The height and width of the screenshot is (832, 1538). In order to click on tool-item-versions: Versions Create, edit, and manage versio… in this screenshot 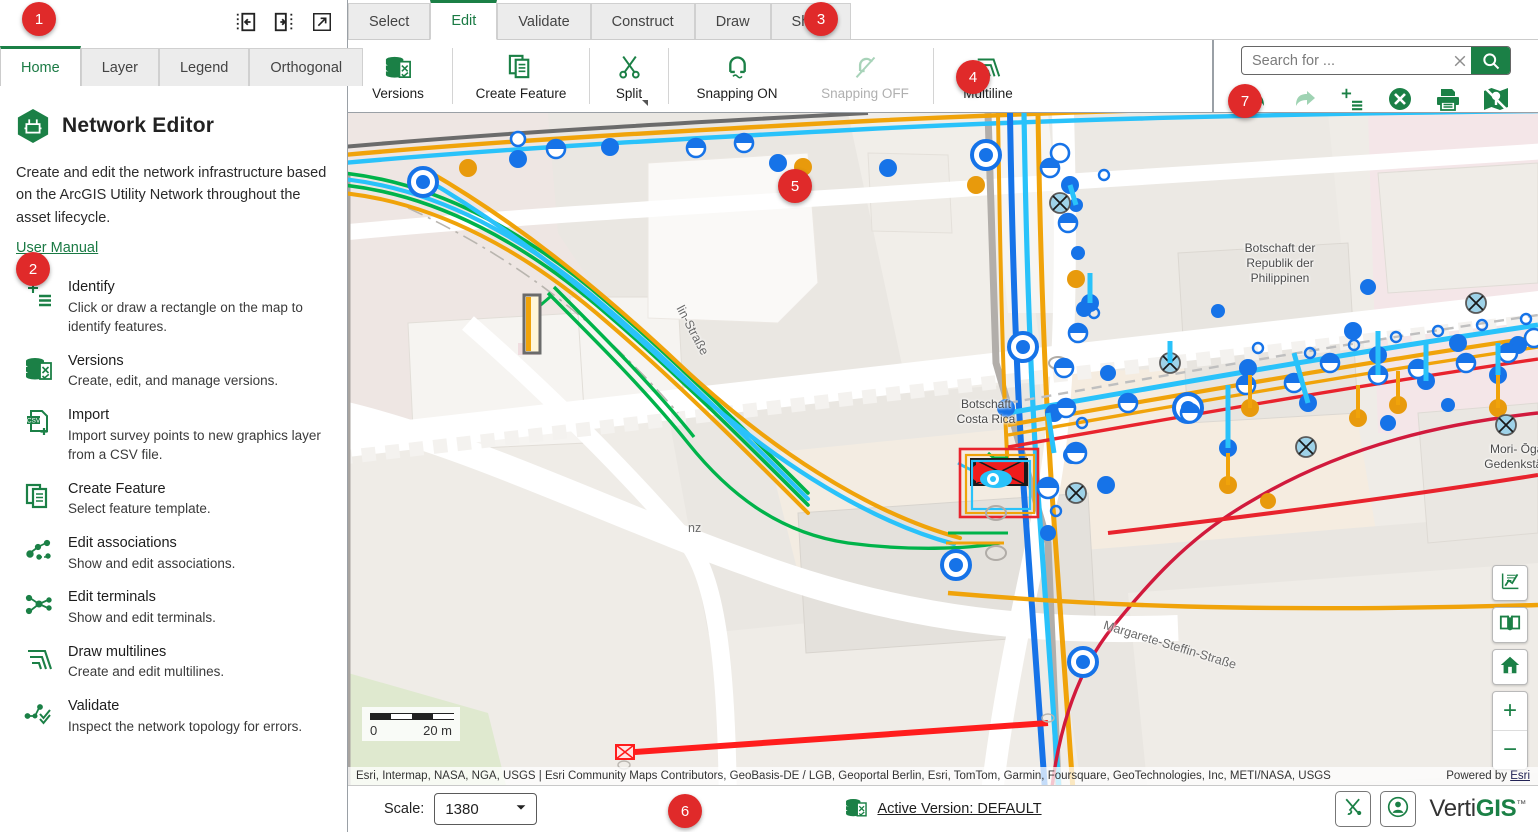, I will do `click(173, 371)`.